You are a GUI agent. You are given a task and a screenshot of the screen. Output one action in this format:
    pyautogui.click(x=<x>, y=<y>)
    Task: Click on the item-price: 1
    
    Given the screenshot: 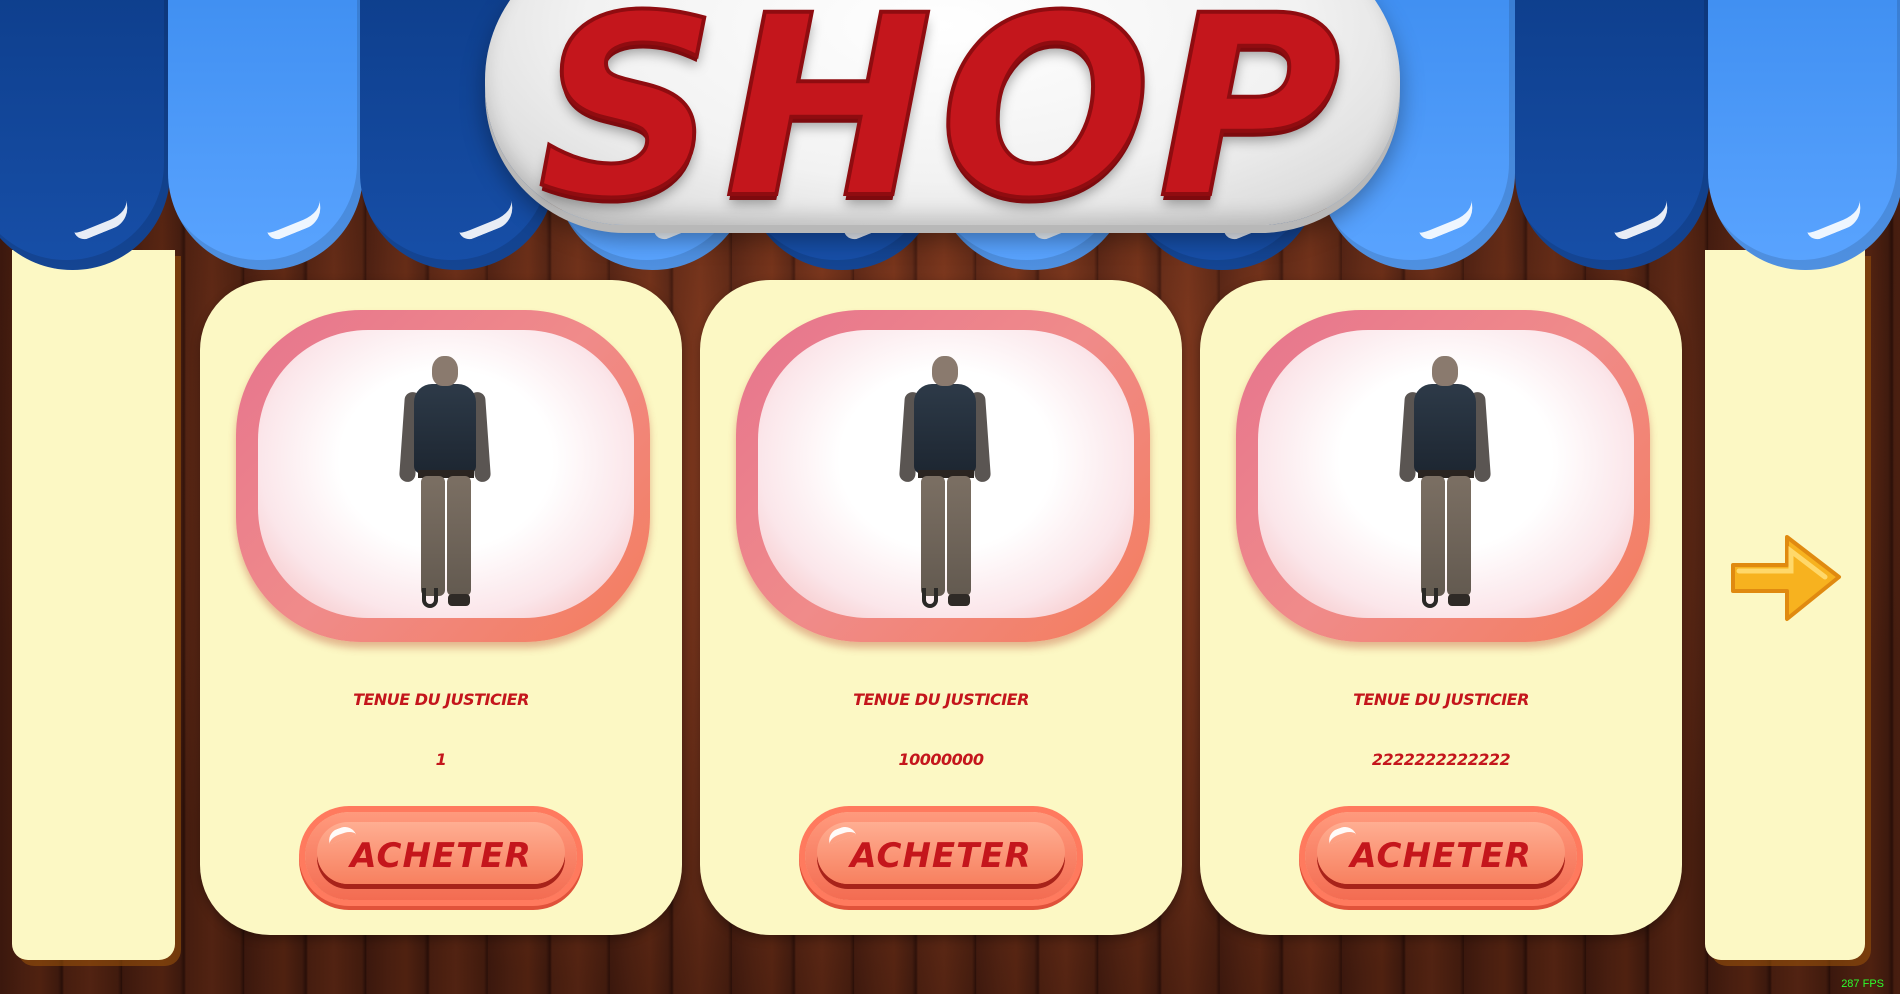 What is the action you would take?
    pyautogui.click(x=441, y=759)
    